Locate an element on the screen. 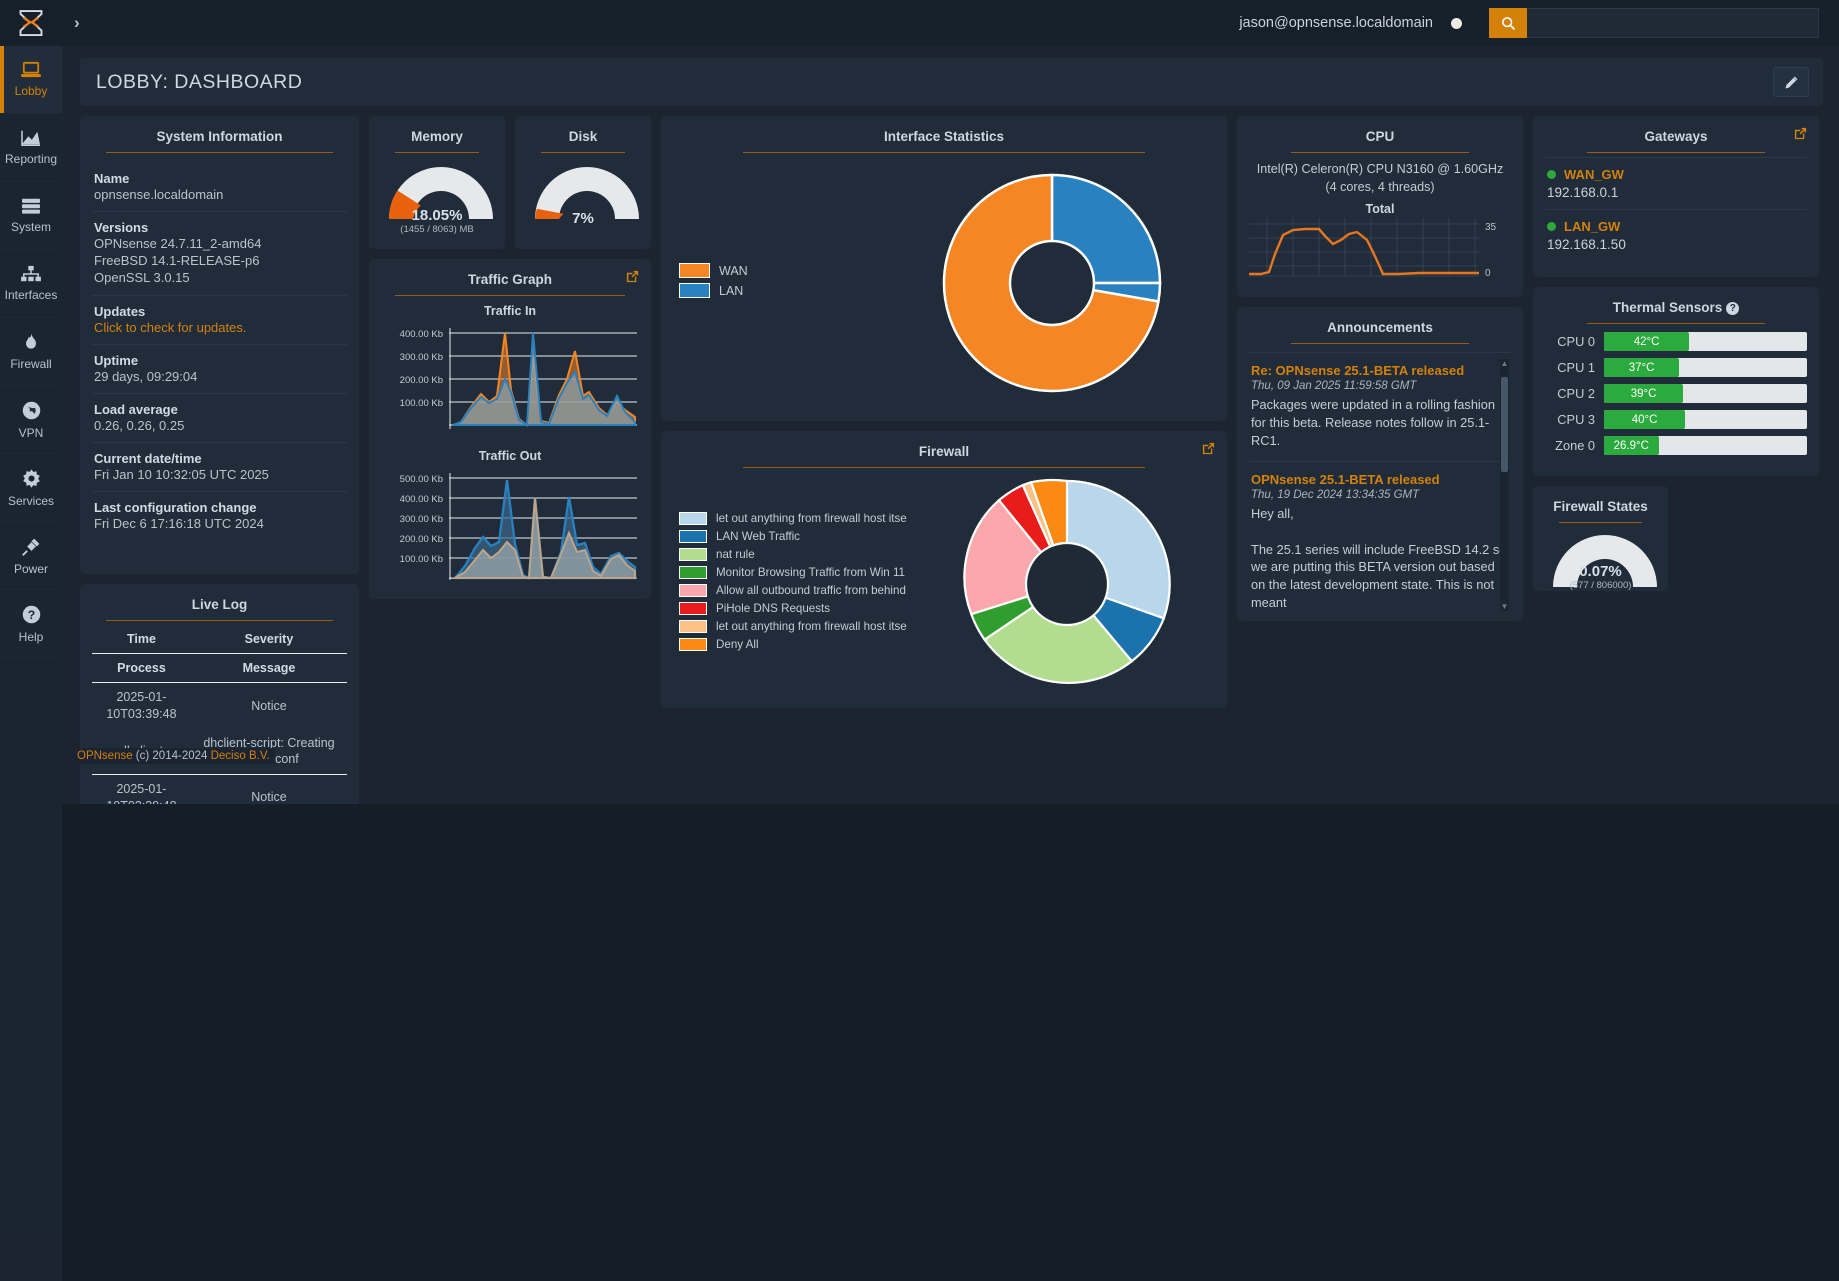 The image size is (1839, 1281). announcements-scrollbar: ▲ ▼ is located at coordinates (1504, 485).